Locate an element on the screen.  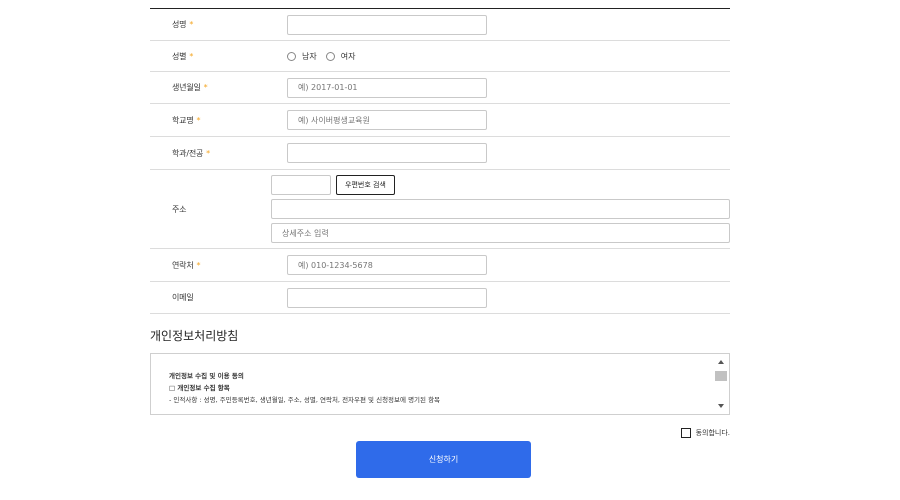
row-phone: 연락처 * is located at coordinates (440, 265).